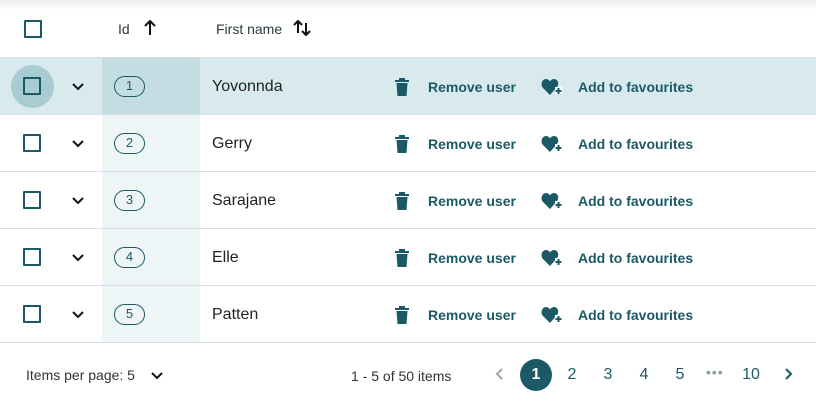  What do you see at coordinates (232, 143) in the screenshot?
I see `first-name-text: Gerry` at bounding box center [232, 143].